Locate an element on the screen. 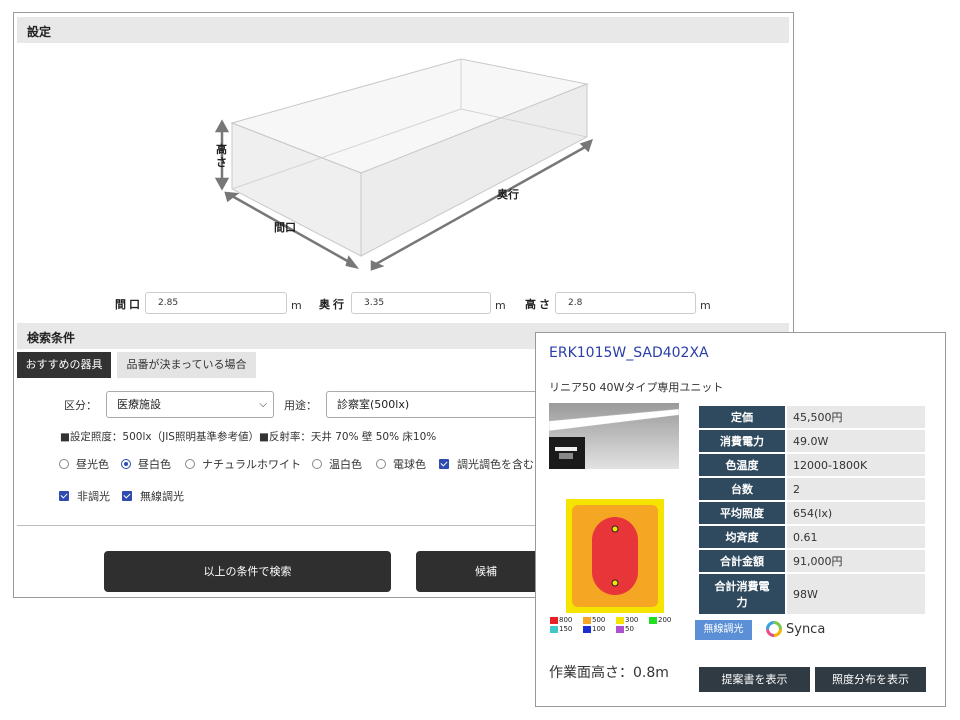  spec-row: 合計消費電力 98W is located at coordinates (812, 594).